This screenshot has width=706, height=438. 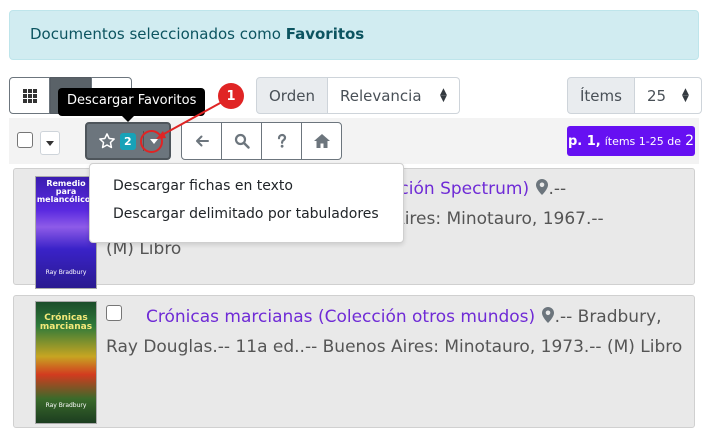 I want to click on back-button, so click(x=201, y=141).